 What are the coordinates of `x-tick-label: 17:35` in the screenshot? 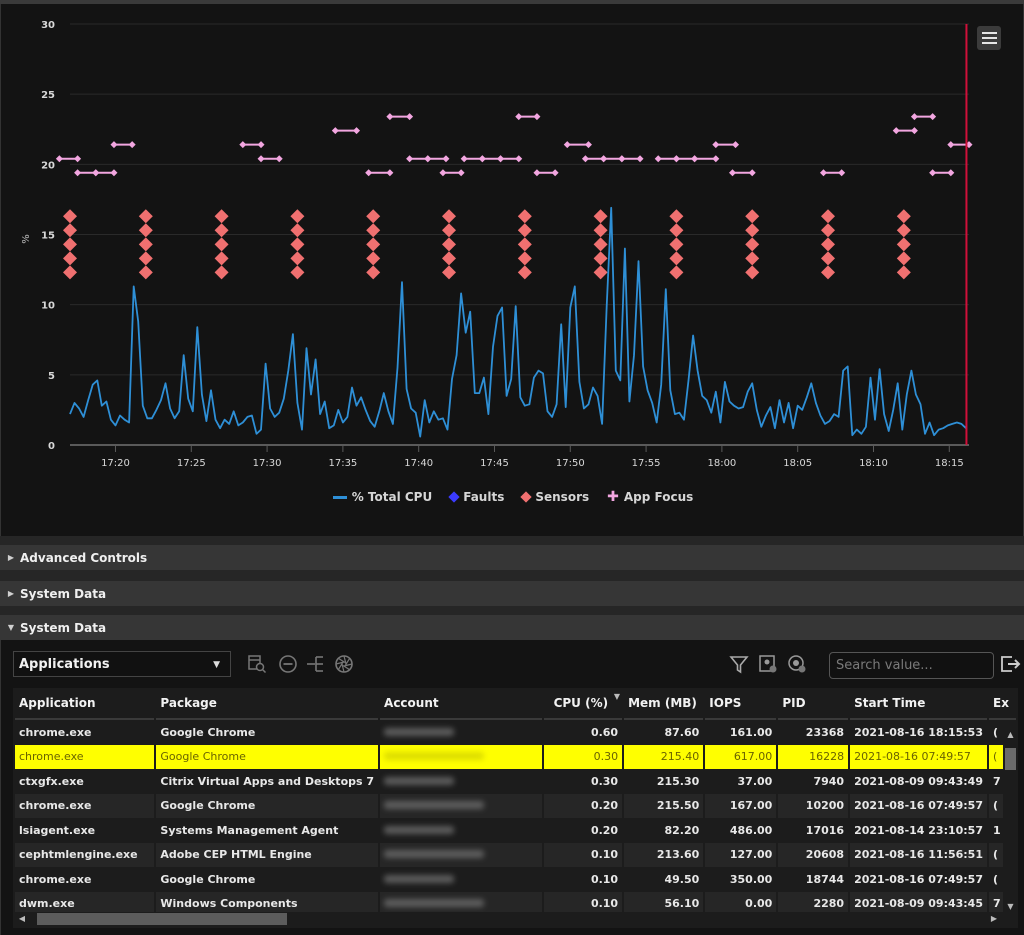 It's located at (342, 463).